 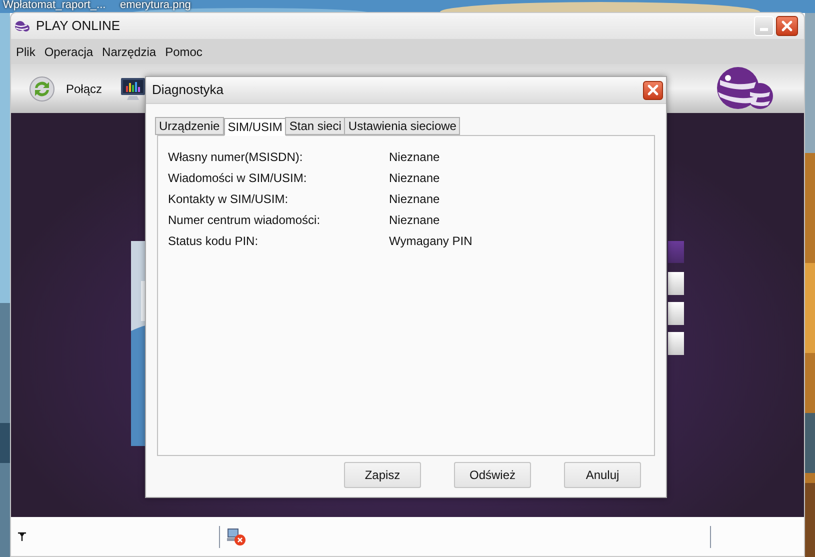 I want to click on menu-item: Narzędzia, so click(x=129, y=51).